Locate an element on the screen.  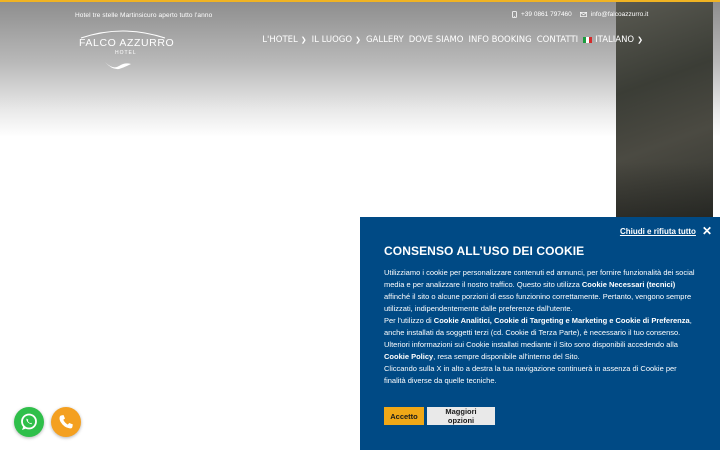
italy-flag-icon is located at coordinates (588, 40).